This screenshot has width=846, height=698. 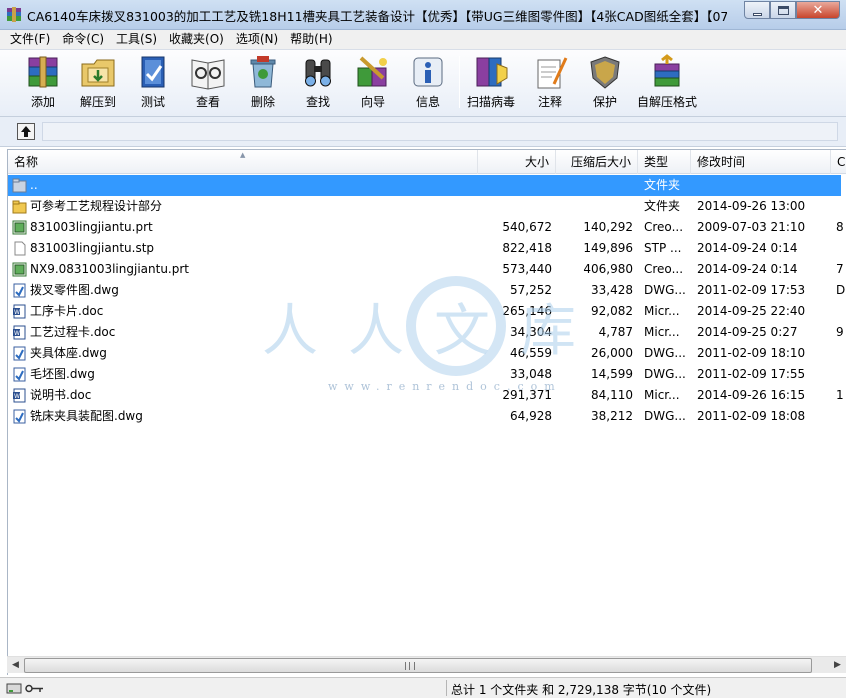 I want to click on menu-commands: 命令(C), so click(x=83, y=39).